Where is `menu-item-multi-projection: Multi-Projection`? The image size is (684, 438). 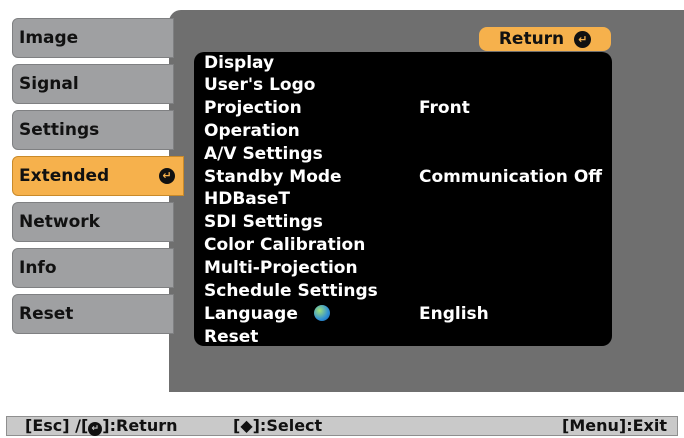 menu-item-multi-projection: Multi-Projection is located at coordinates (403, 268).